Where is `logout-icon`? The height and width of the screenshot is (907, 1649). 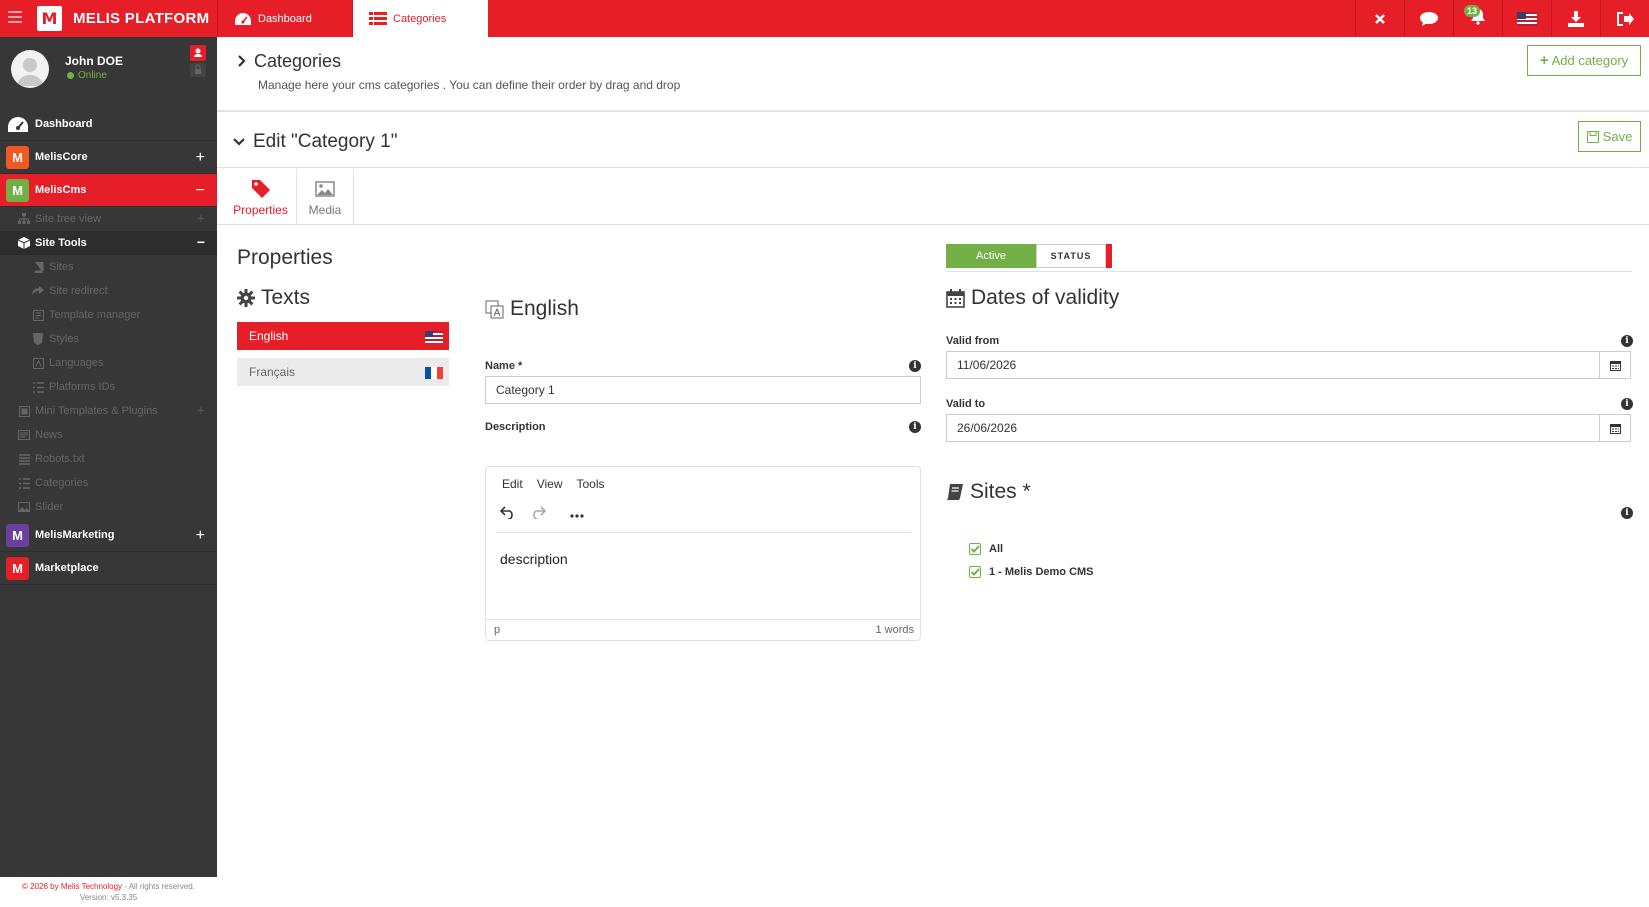 logout-icon is located at coordinates (1624, 18).